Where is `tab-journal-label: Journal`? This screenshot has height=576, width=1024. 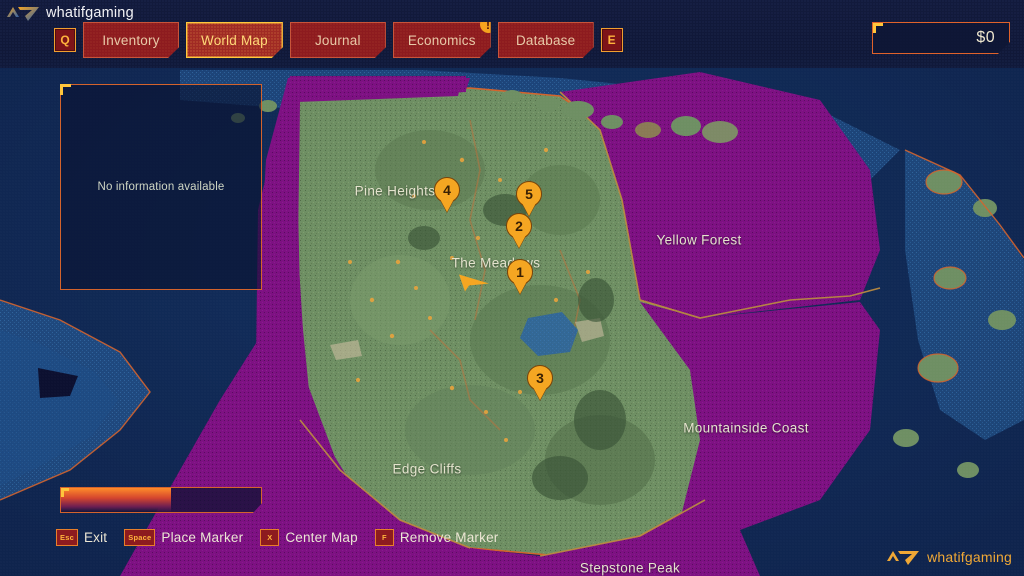 tab-journal-label: Journal is located at coordinates (337, 40).